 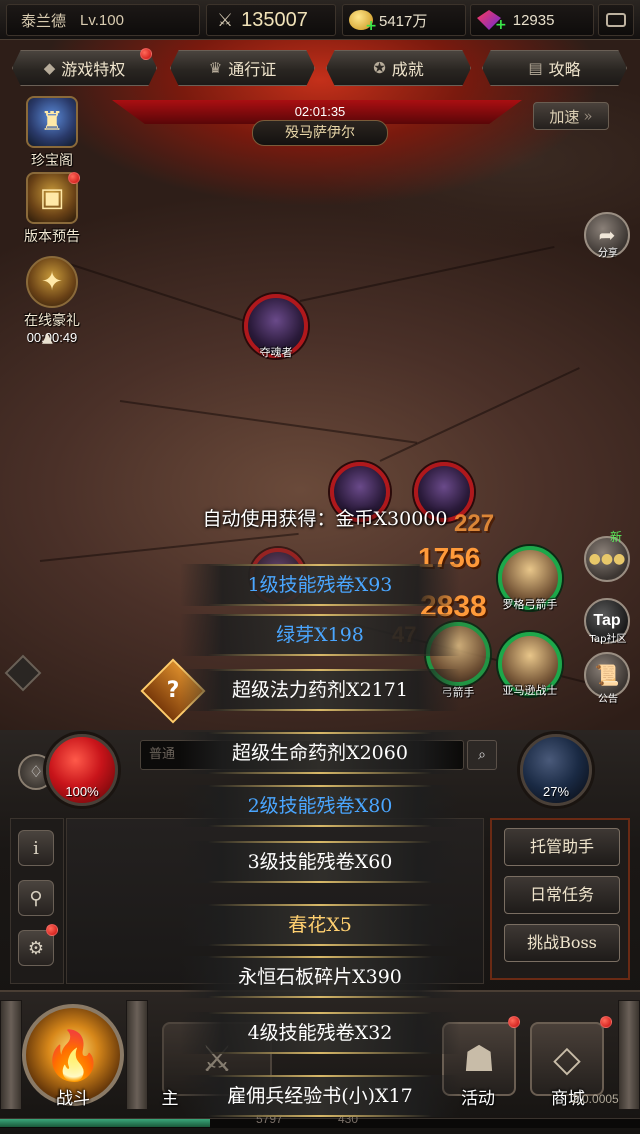 What do you see at coordinates (274, 19) in the screenshot?
I see `power-value: 135007` at bounding box center [274, 19].